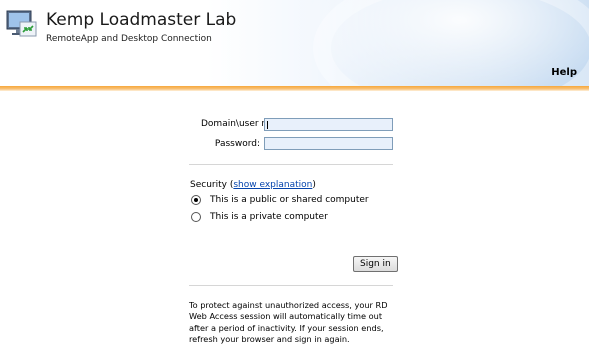  What do you see at coordinates (269, 217) in the screenshot?
I see `private-computer-label: This is a private computer` at bounding box center [269, 217].